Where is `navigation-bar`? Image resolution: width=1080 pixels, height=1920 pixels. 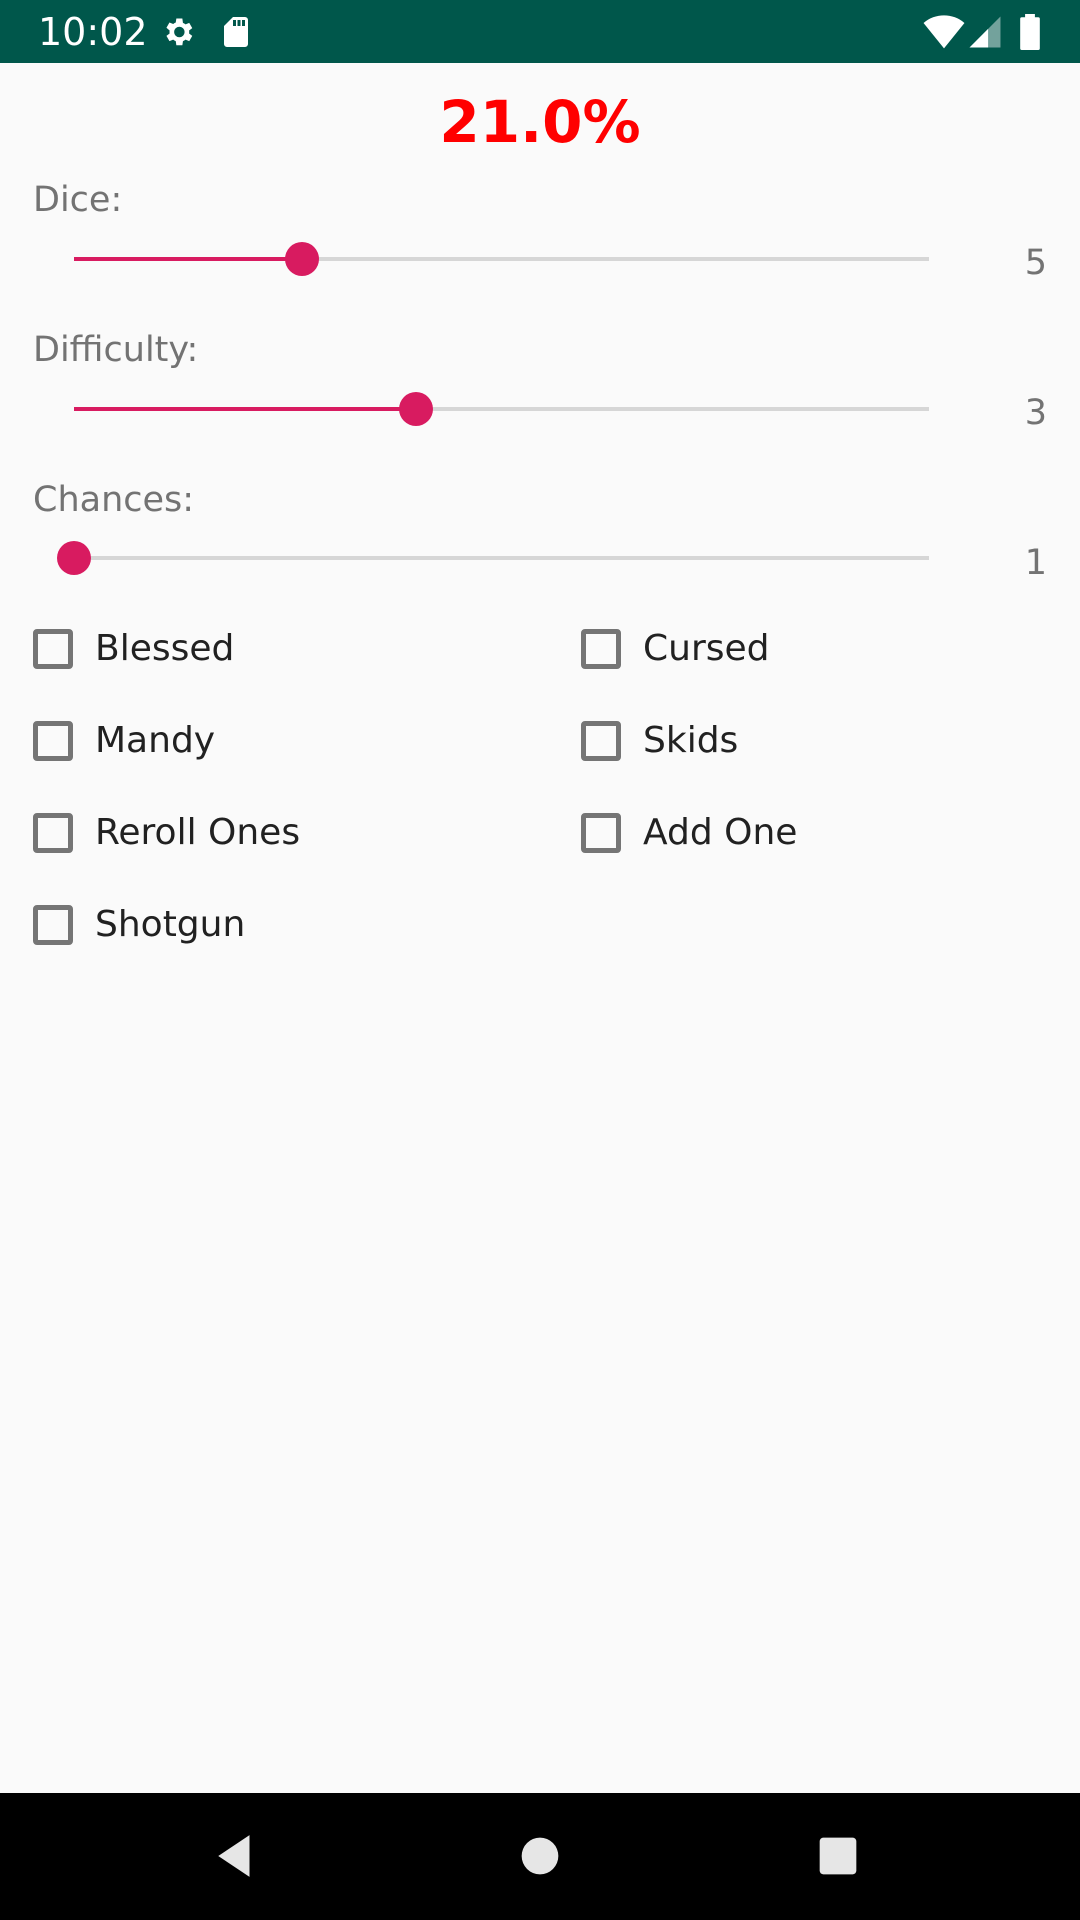 navigation-bar is located at coordinates (540, 1856).